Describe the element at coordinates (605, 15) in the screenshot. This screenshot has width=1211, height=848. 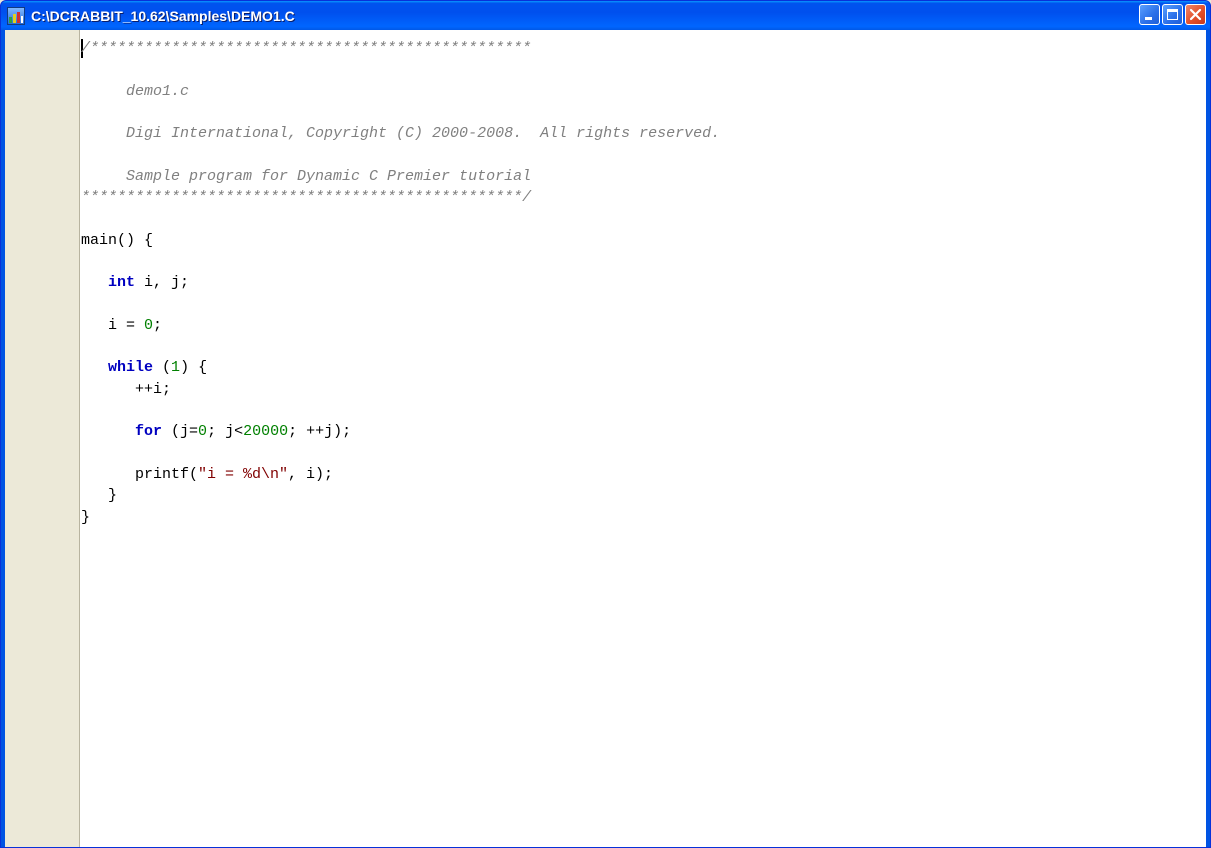
I see `title-bar: C:\DCRABBIT_10.62\Samples\DEMO1.C` at that location.